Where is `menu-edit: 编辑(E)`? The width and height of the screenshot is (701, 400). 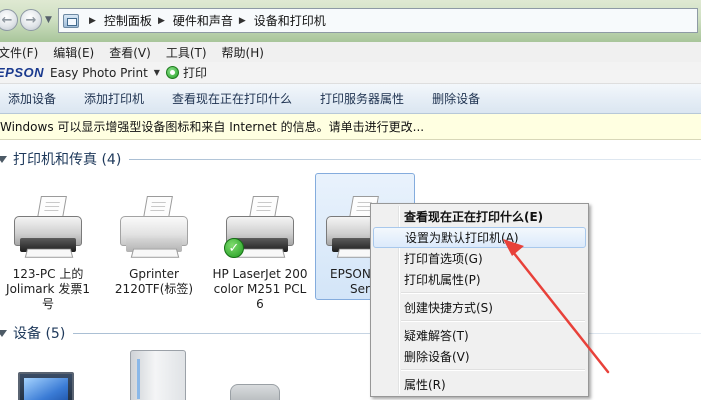 menu-edit: 编辑(E) is located at coordinates (77, 52).